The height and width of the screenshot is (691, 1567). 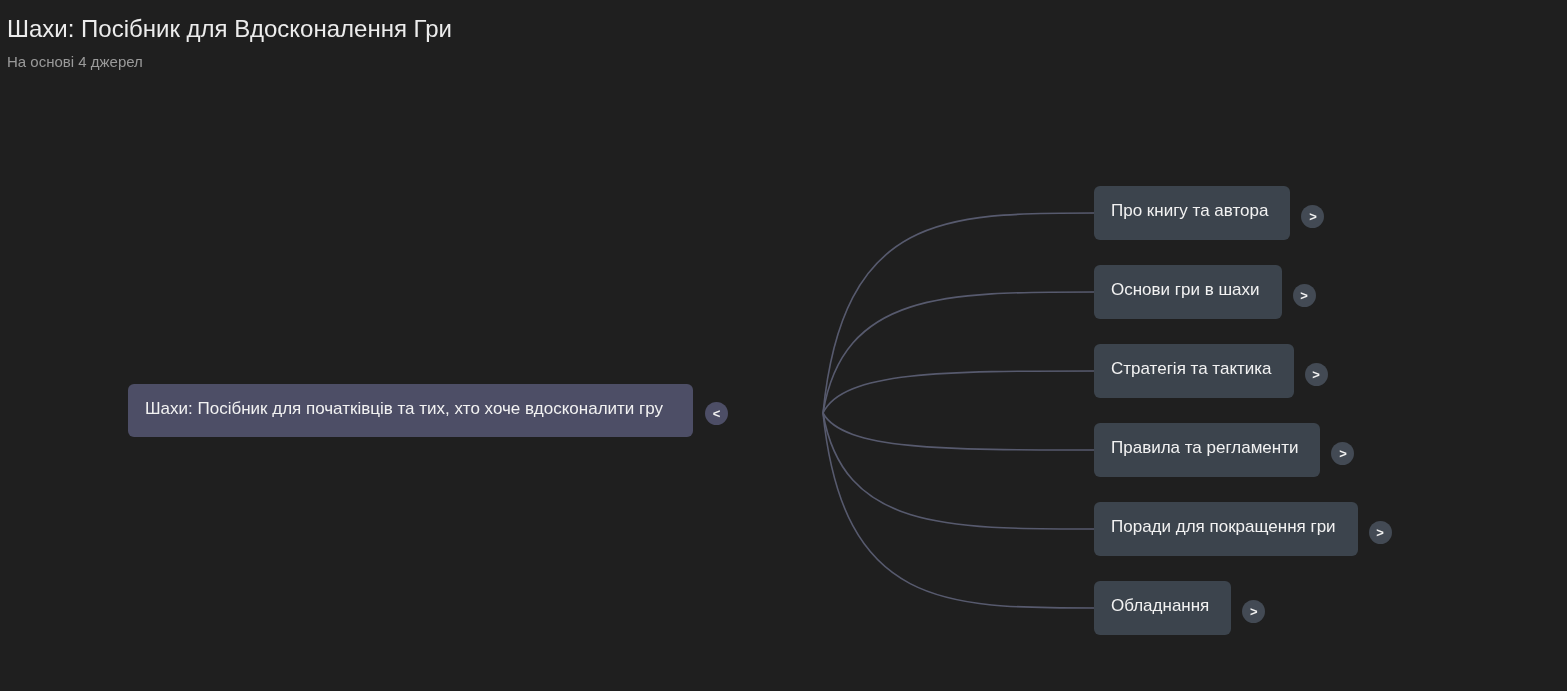 I want to click on page-title: Шахи: Посібник для Вдосконалення Гри, so click(x=230, y=29).